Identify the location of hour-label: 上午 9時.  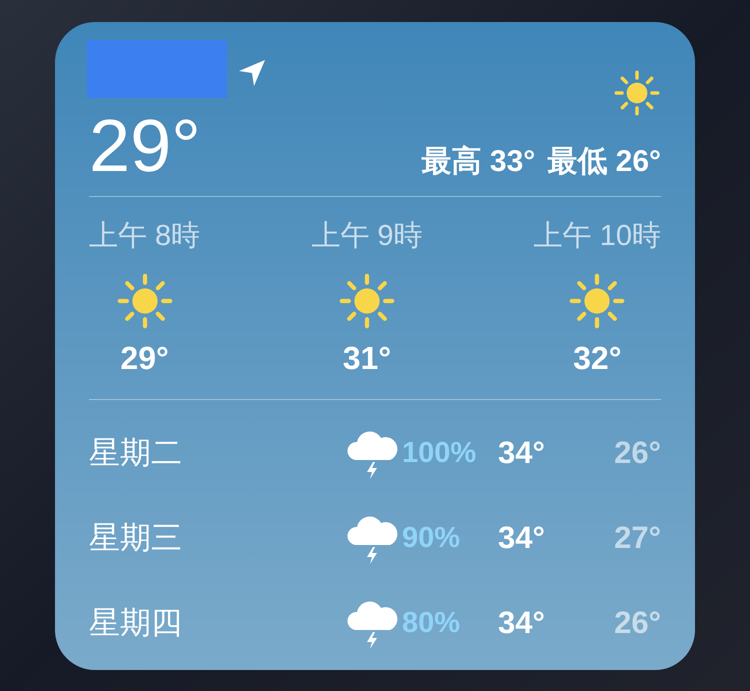
(367, 236).